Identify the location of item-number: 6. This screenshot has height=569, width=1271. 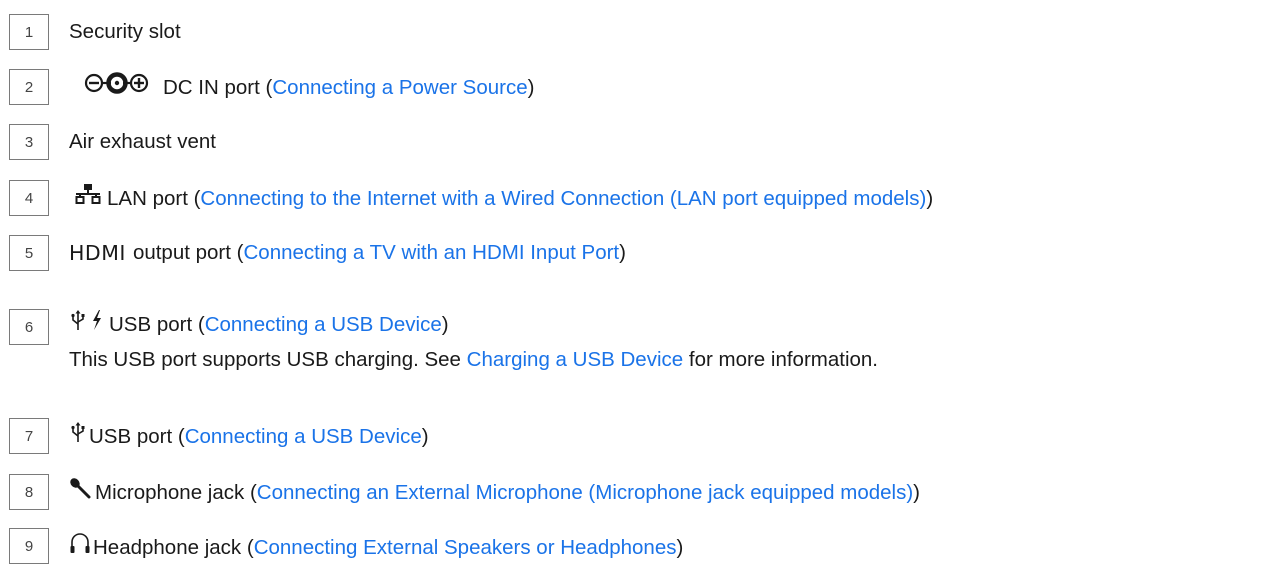
(29, 327).